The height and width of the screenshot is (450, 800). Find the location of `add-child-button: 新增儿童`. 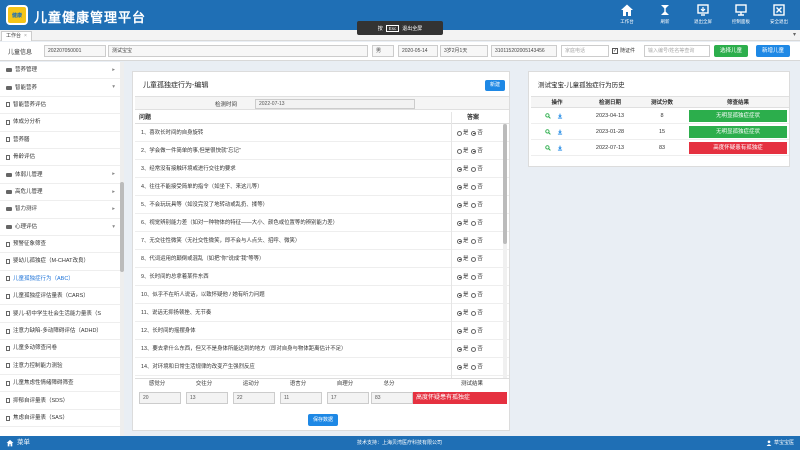

add-child-button: 新增儿童 is located at coordinates (773, 51).